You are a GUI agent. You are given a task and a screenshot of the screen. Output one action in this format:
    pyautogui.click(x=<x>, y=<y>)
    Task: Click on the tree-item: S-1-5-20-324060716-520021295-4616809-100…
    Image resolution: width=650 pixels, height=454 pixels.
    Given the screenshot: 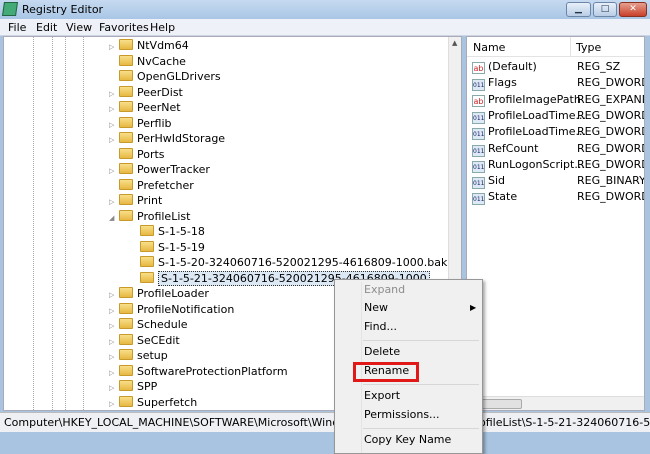 What is the action you would take?
    pyautogui.click(x=288, y=262)
    